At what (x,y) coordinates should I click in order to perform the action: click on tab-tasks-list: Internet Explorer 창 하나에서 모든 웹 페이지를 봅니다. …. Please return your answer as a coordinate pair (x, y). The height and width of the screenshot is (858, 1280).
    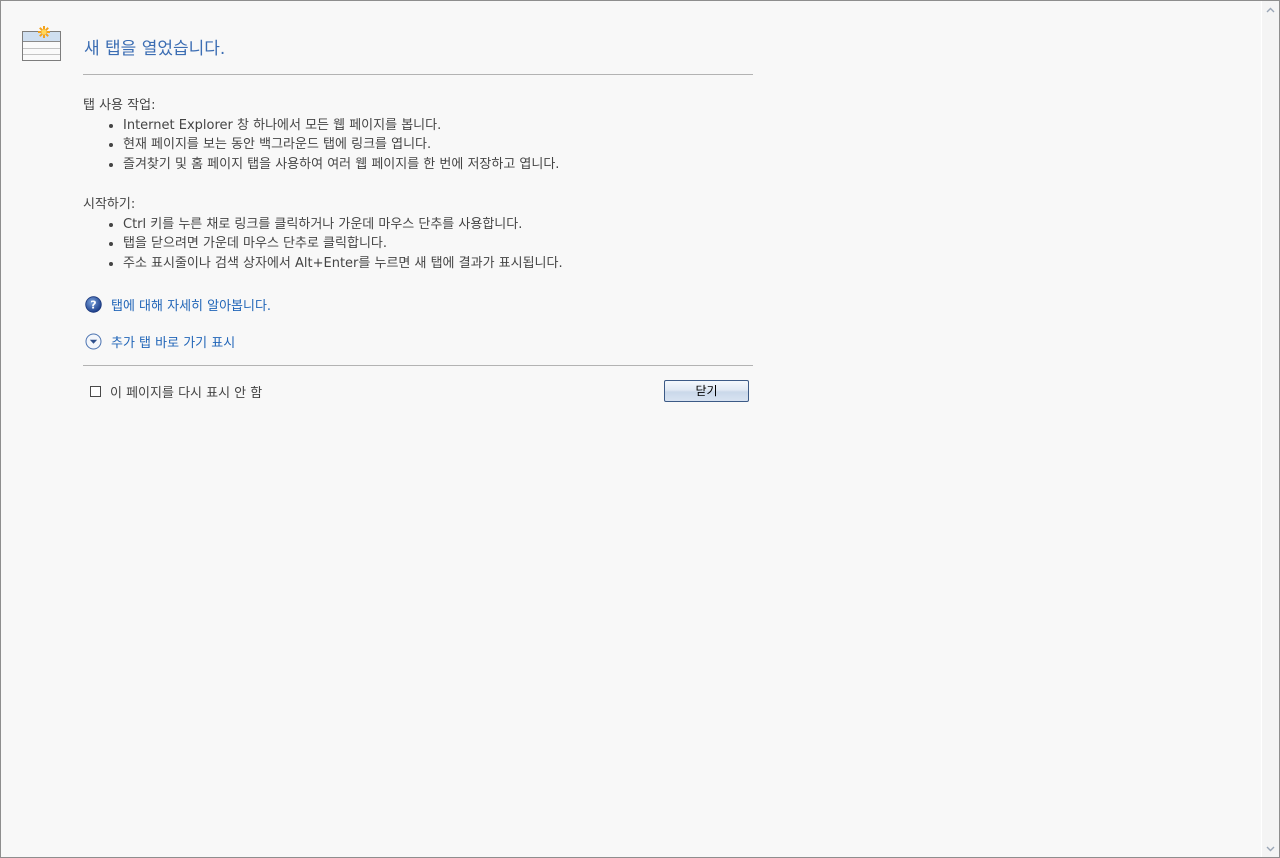
    Looking at the image, I should click on (321, 145).